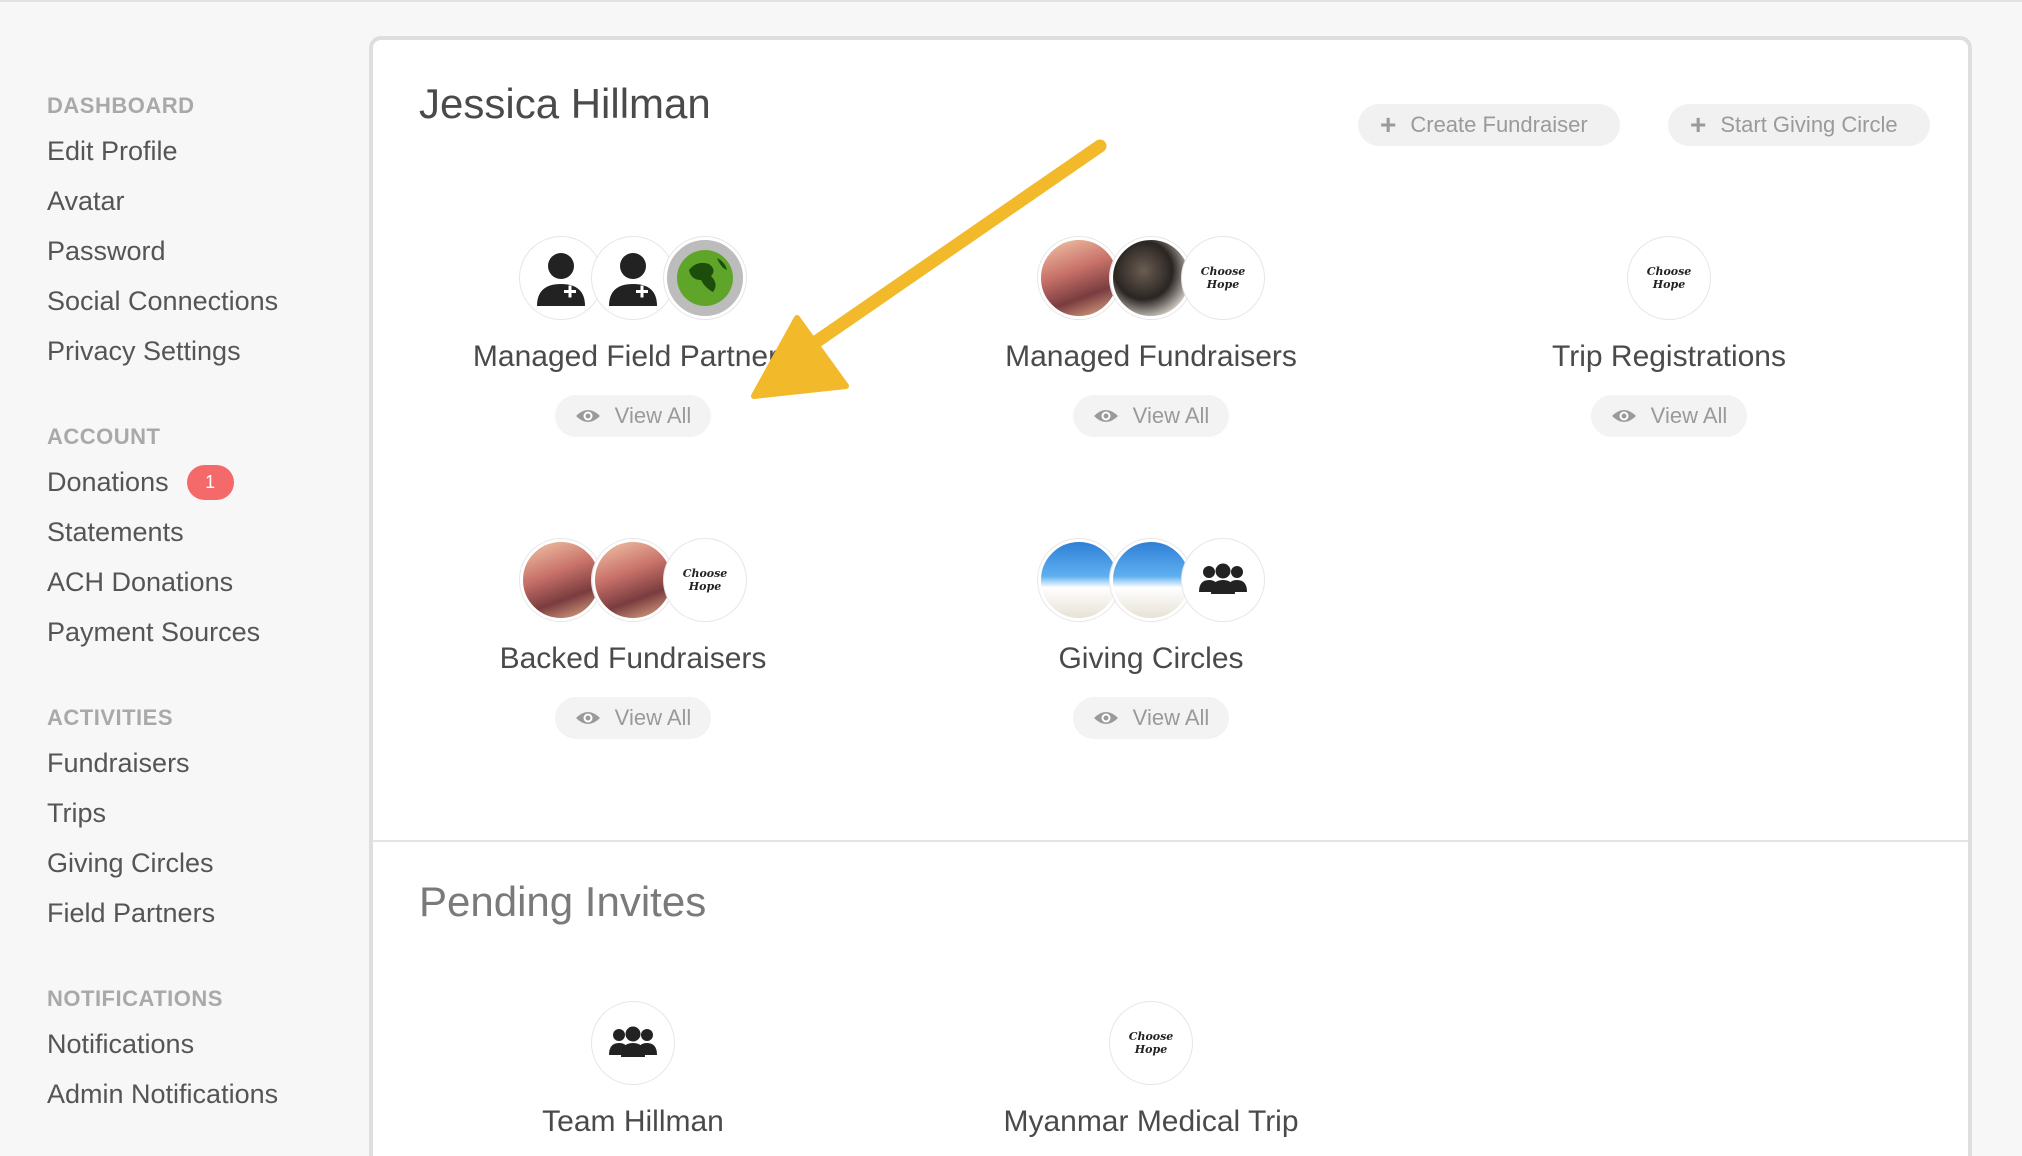 Image resolution: width=2022 pixels, height=1156 pixels. What do you see at coordinates (1151, 658) in the screenshot?
I see `card-label: Giving Circles` at bounding box center [1151, 658].